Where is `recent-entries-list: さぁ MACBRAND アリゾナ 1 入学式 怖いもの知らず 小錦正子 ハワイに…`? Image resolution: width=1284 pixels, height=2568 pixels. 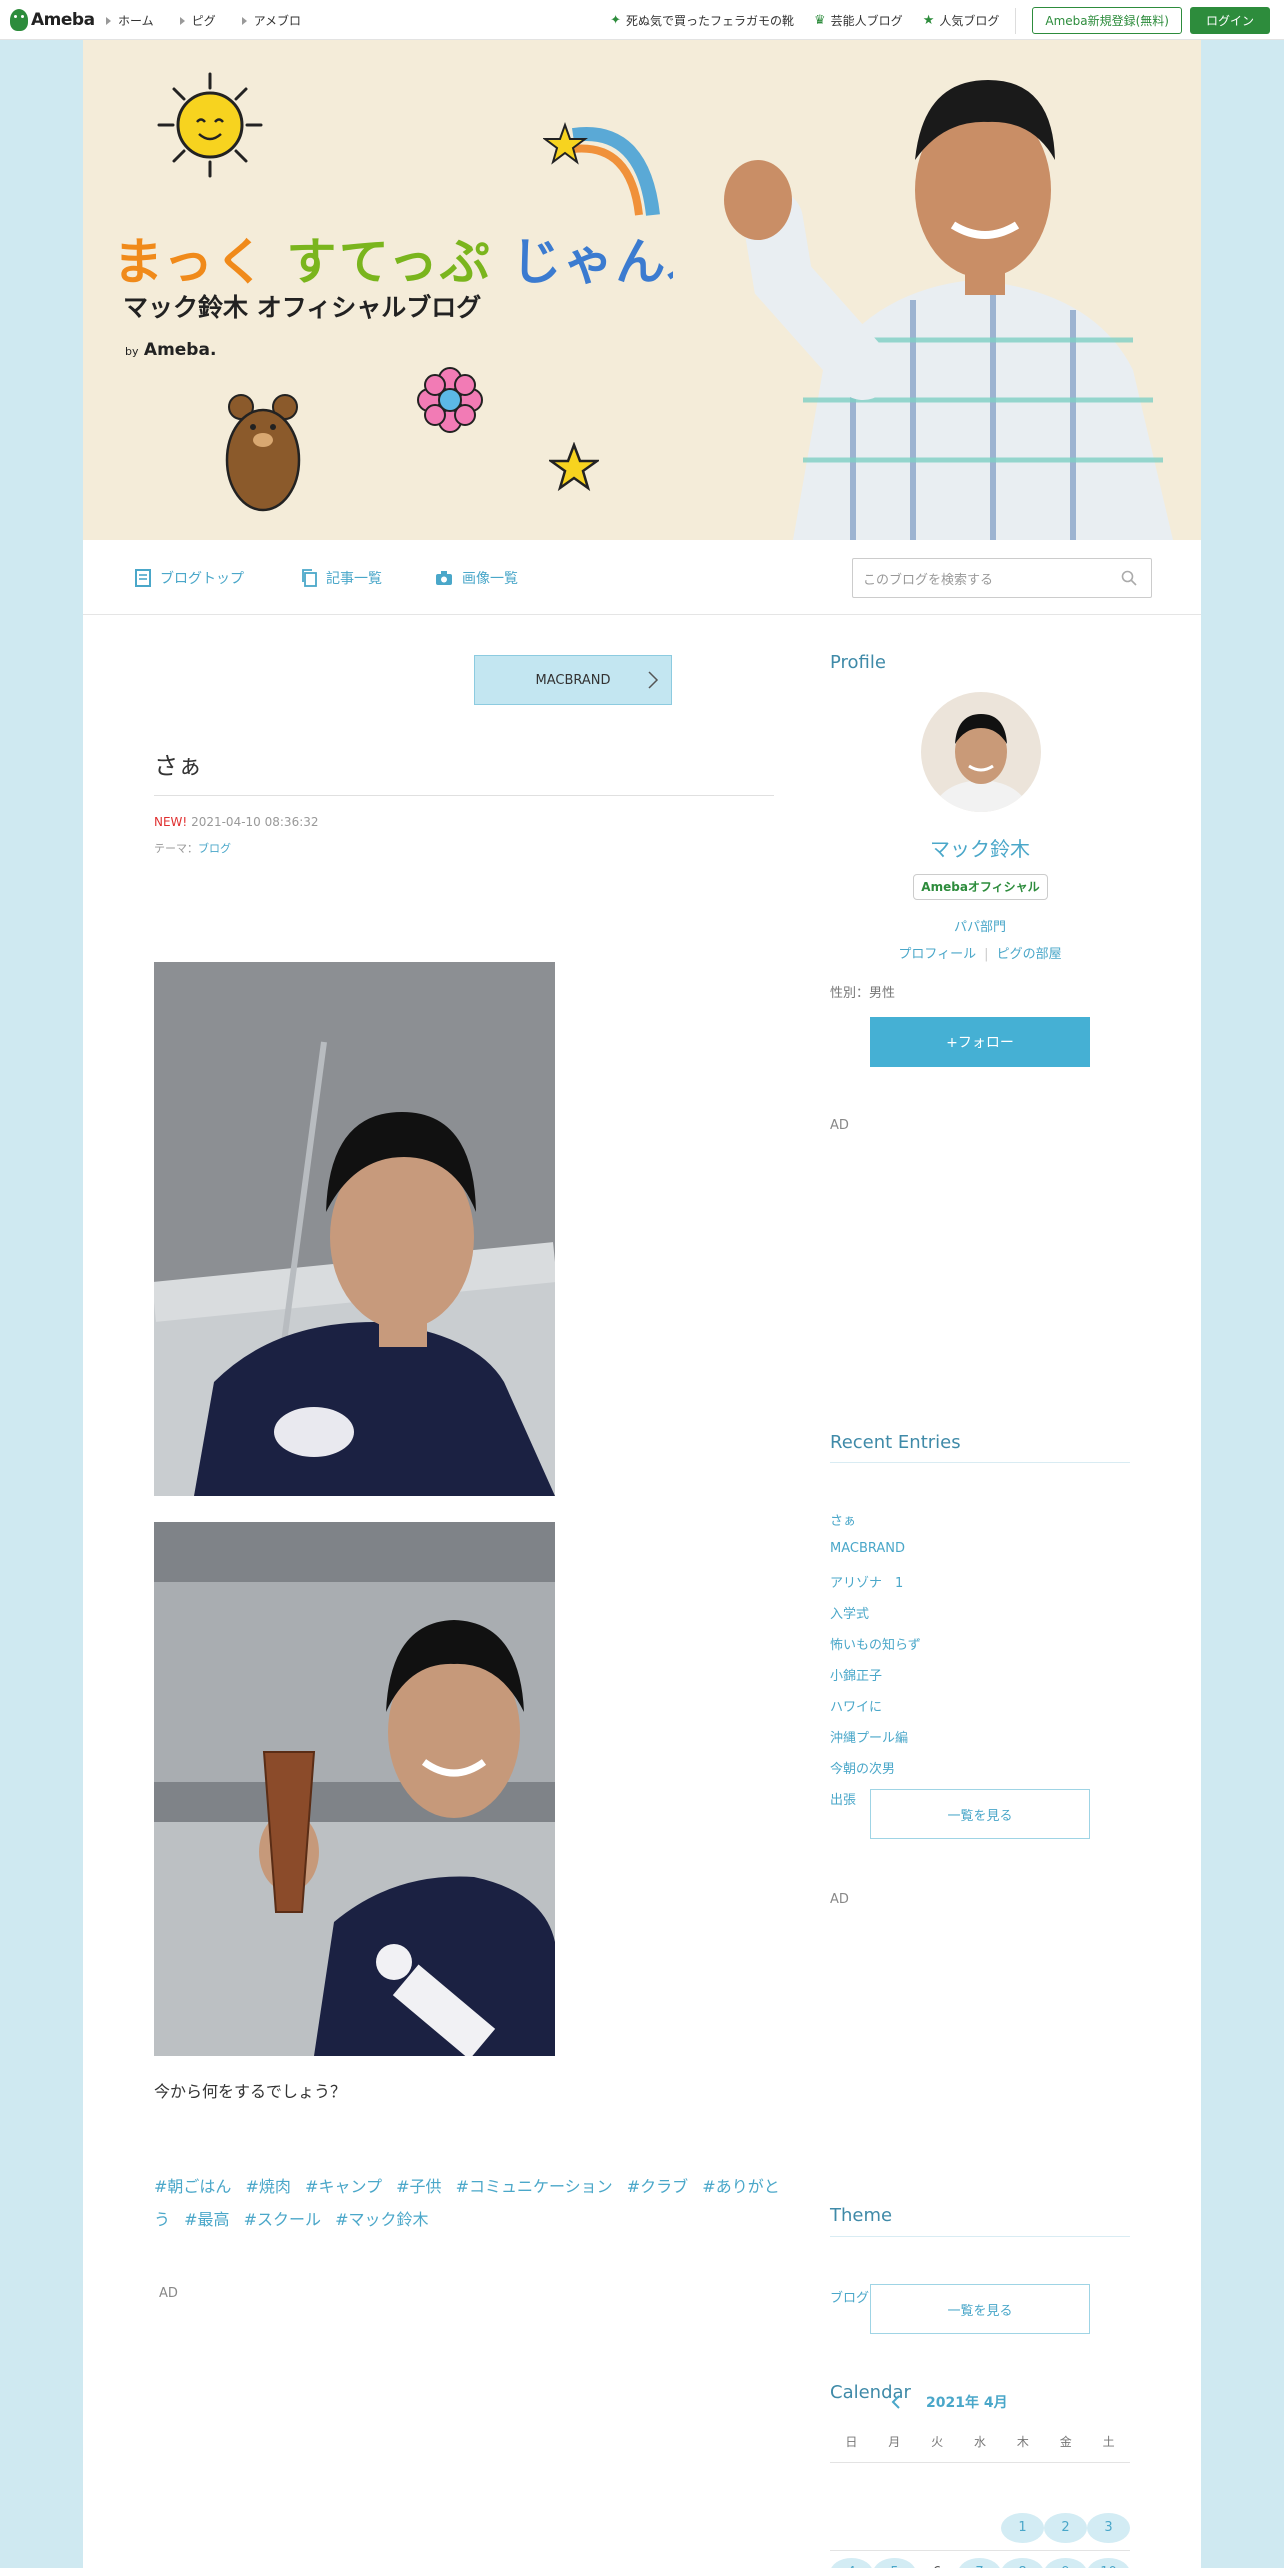
recent-entries-list: さぁ MACBRAND アリゾナ 1 入学式 怖いもの知らず 小錦正子 ハワイに… is located at coordinates (980, 1665).